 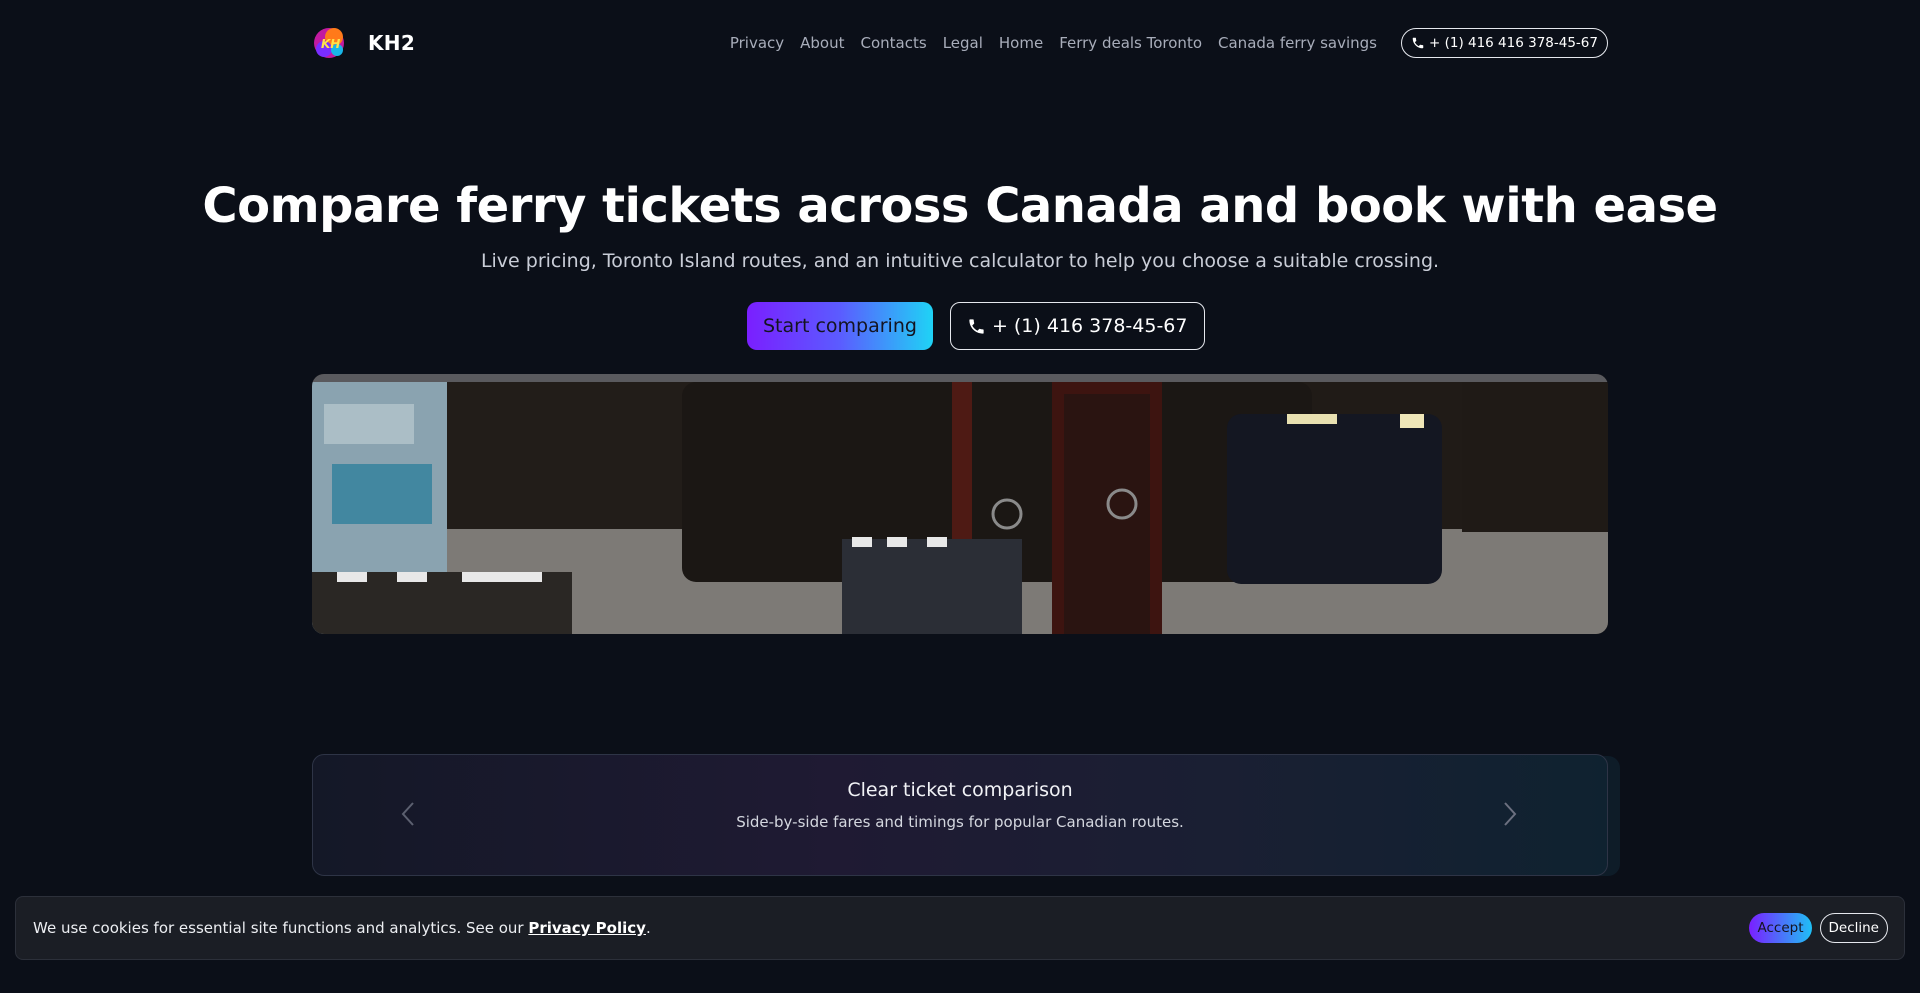 What do you see at coordinates (1130, 43) in the screenshot?
I see `nav-ferry-deals-toronto: Ferry deals Toronto` at bounding box center [1130, 43].